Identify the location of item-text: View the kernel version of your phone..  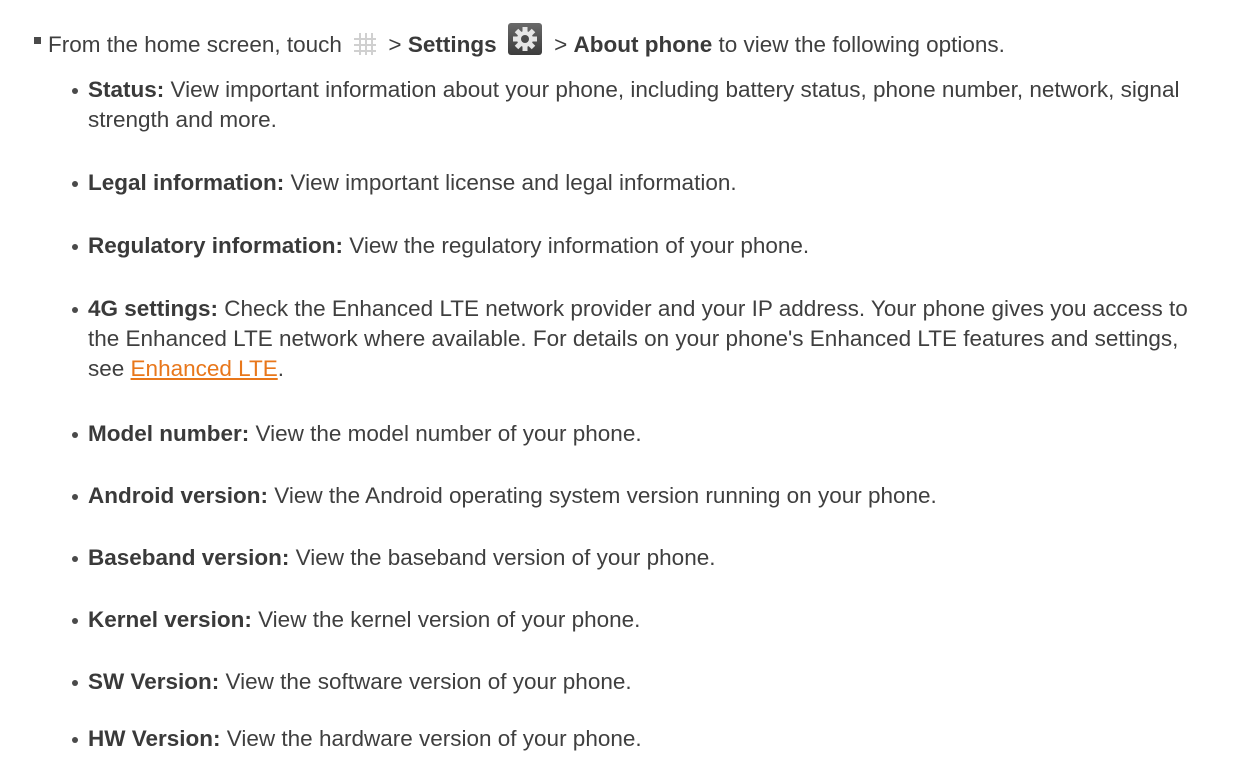
(449, 619).